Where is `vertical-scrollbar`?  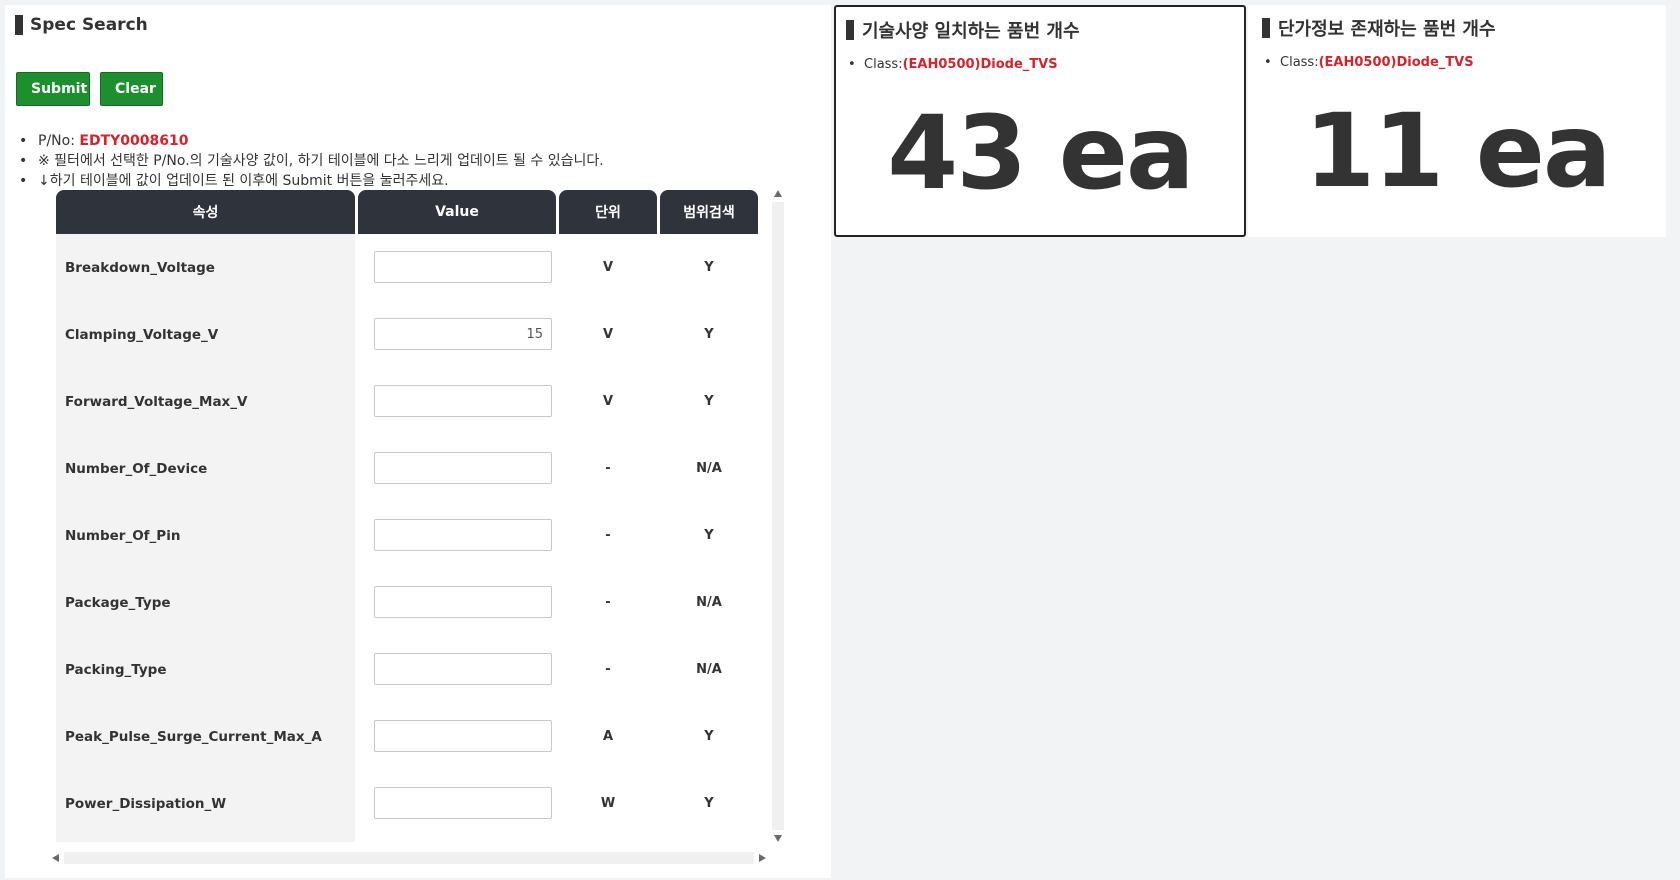 vertical-scrollbar is located at coordinates (778, 516).